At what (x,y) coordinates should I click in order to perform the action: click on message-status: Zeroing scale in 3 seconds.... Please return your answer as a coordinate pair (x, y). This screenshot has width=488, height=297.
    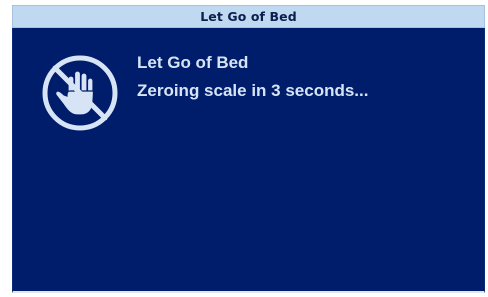
    Looking at the image, I should click on (253, 90).